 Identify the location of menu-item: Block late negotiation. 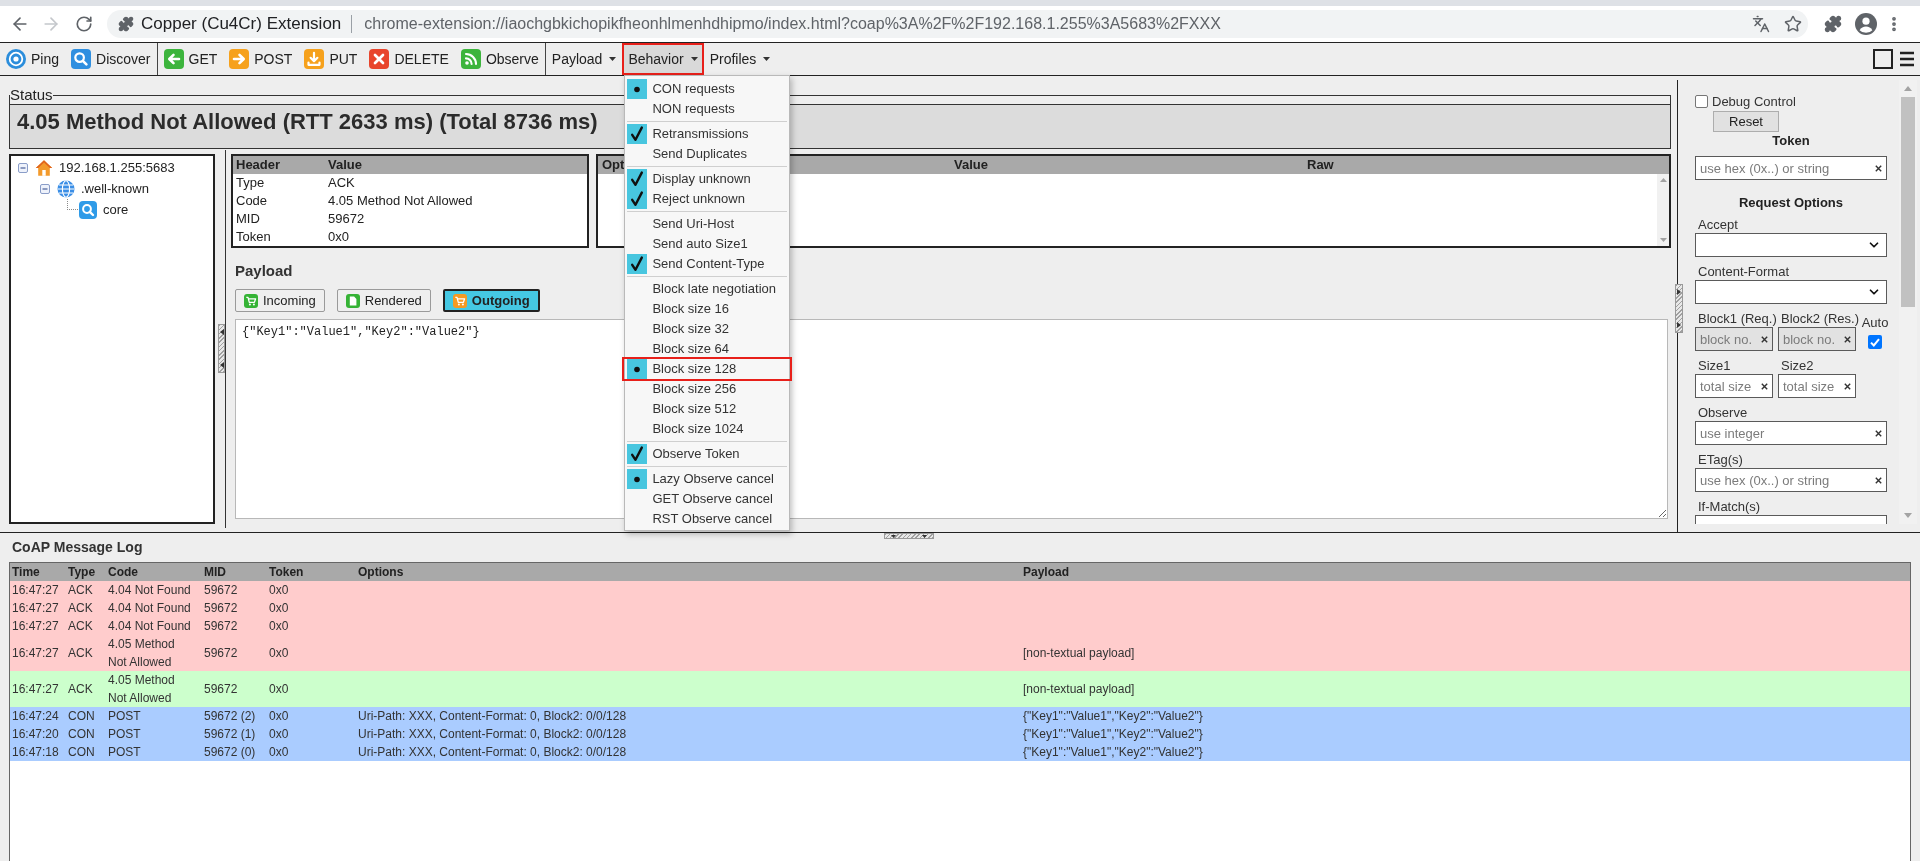
(707, 289).